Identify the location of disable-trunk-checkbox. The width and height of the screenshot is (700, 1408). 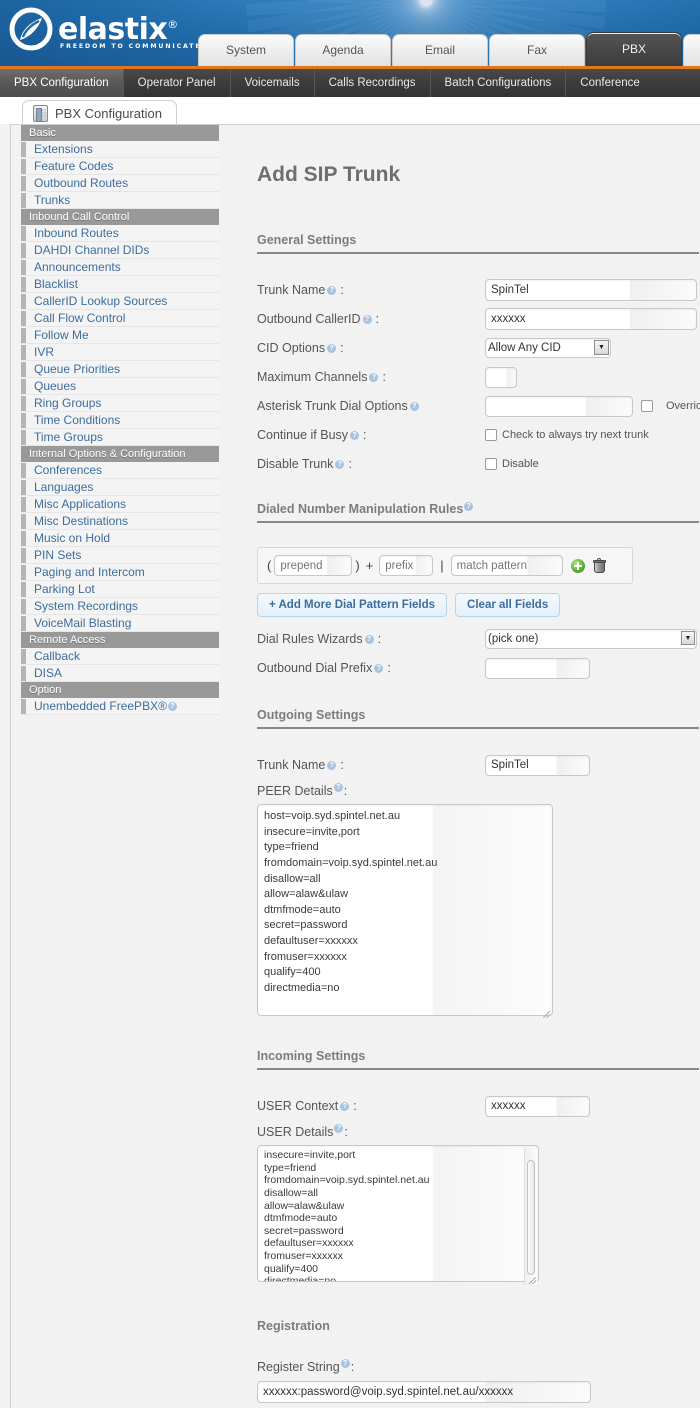
(491, 464).